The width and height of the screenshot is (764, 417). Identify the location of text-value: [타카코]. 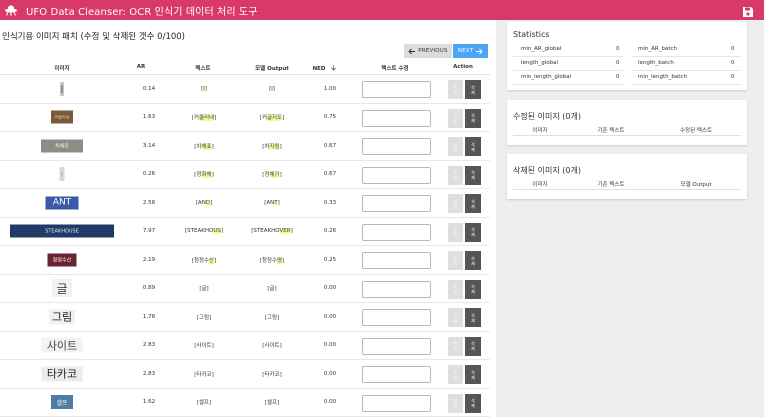
(203, 374).